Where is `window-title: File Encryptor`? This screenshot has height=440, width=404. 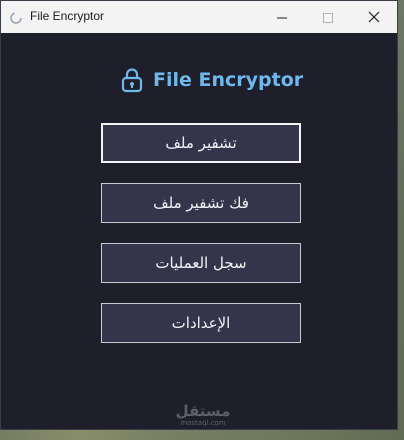 window-title: File Encryptor is located at coordinates (67, 16).